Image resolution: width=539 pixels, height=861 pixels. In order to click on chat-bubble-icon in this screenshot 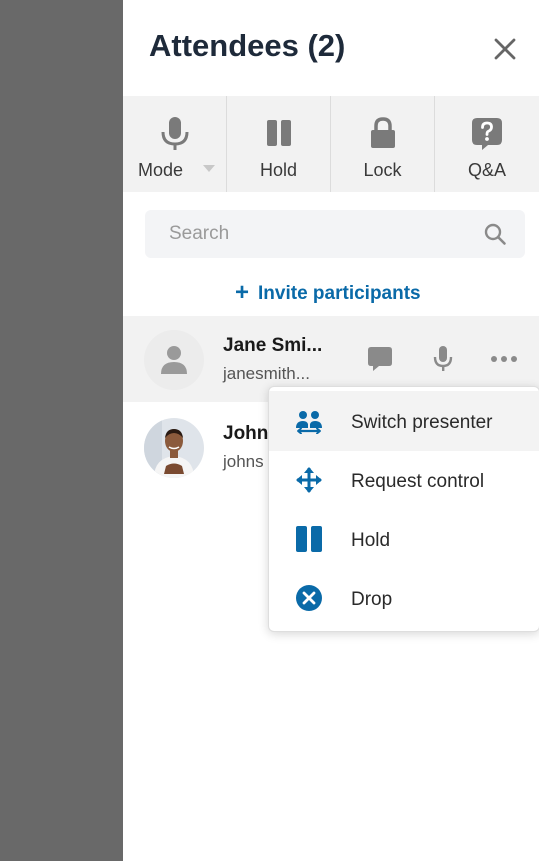, I will do `click(380, 359)`.